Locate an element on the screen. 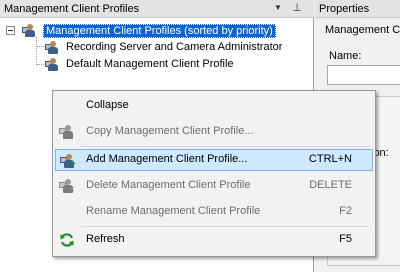  menu-item-label: Collapse is located at coordinates (107, 105).